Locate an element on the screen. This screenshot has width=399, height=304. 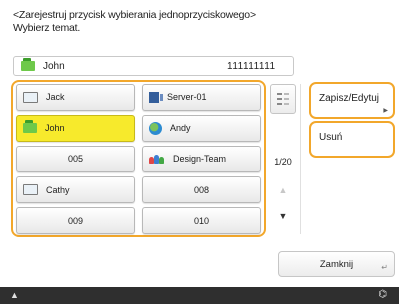
selected-entry-display: John 111111111 is located at coordinates (153, 66).